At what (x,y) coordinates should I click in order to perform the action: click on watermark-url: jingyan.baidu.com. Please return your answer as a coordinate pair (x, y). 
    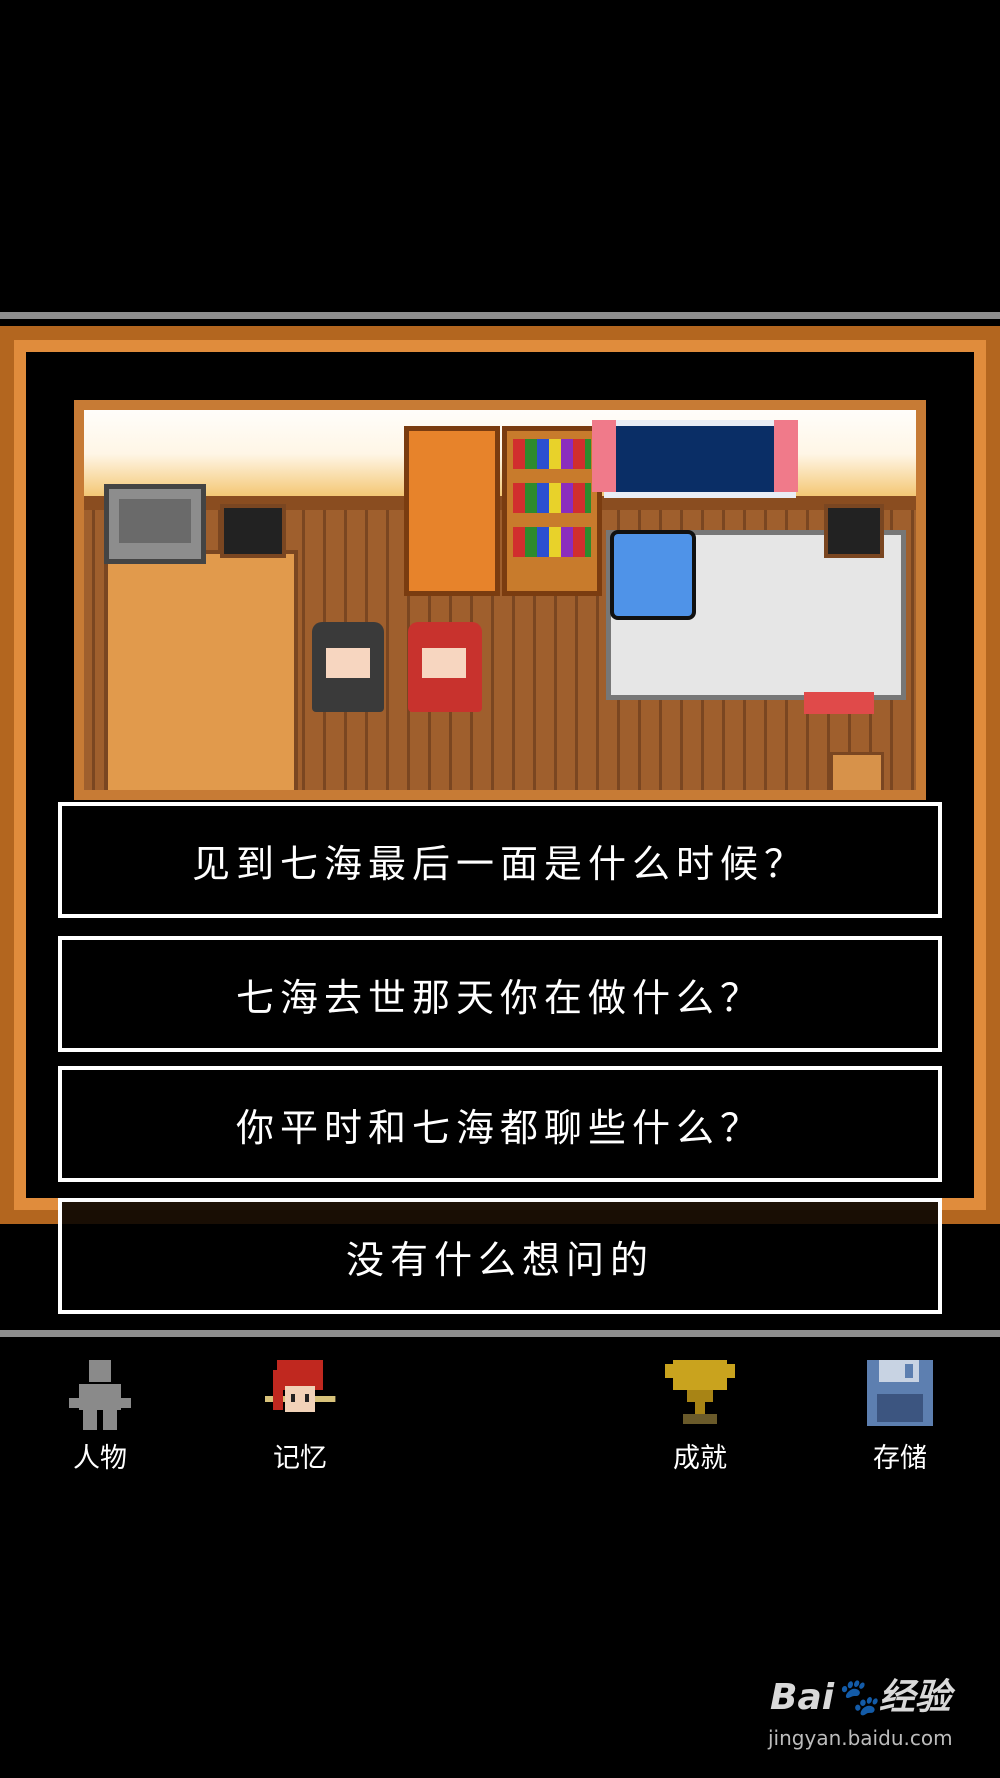
    Looking at the image, I should click on (860, 1738).